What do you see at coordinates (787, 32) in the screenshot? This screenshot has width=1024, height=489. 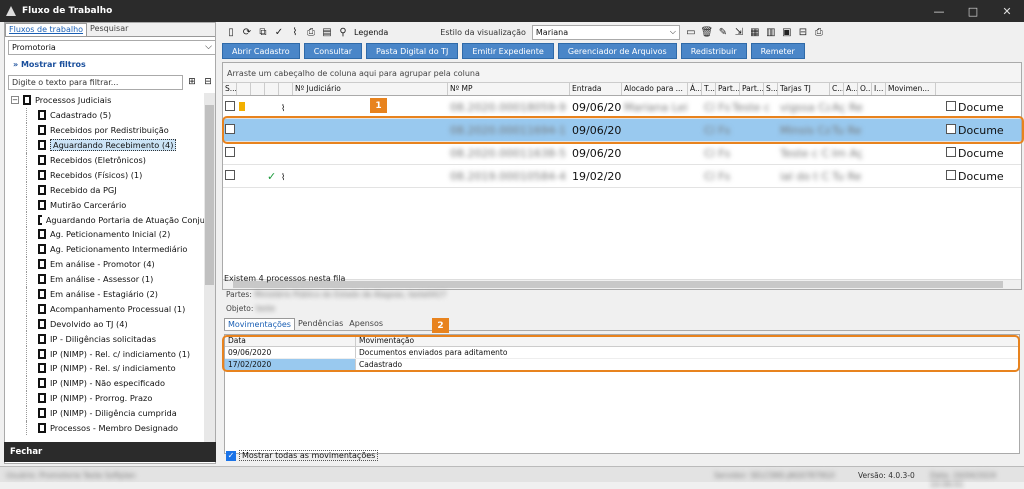 I see `filter-view-icon: ▣` at bounding box center [787, 32].